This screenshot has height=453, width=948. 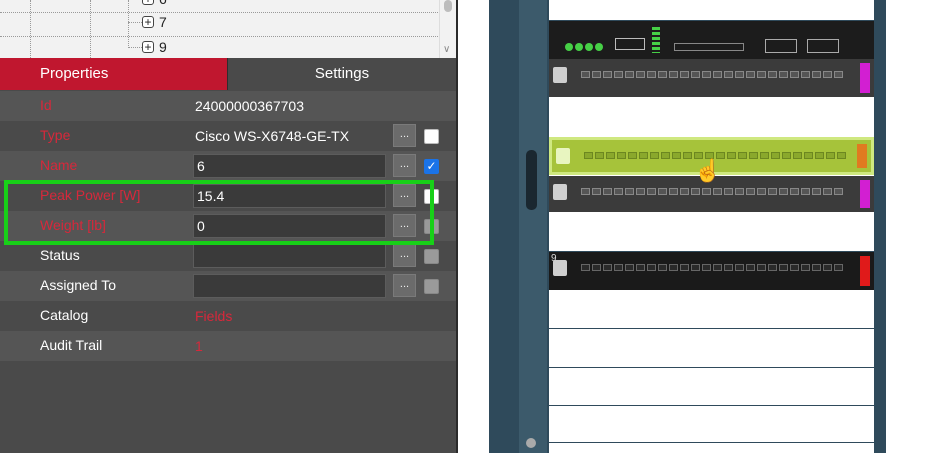 What do you see at coordinates (341, 74) in the screenshot?
I see `tab-settings: Settings` at bounding box center [341, 74].